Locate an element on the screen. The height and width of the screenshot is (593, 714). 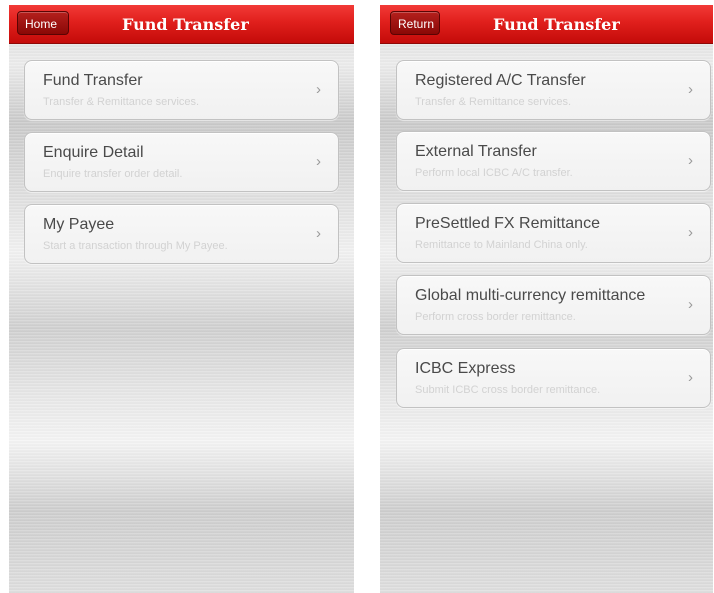
header-bar: Return Fund Transfer is located at coordinates (546, 24).